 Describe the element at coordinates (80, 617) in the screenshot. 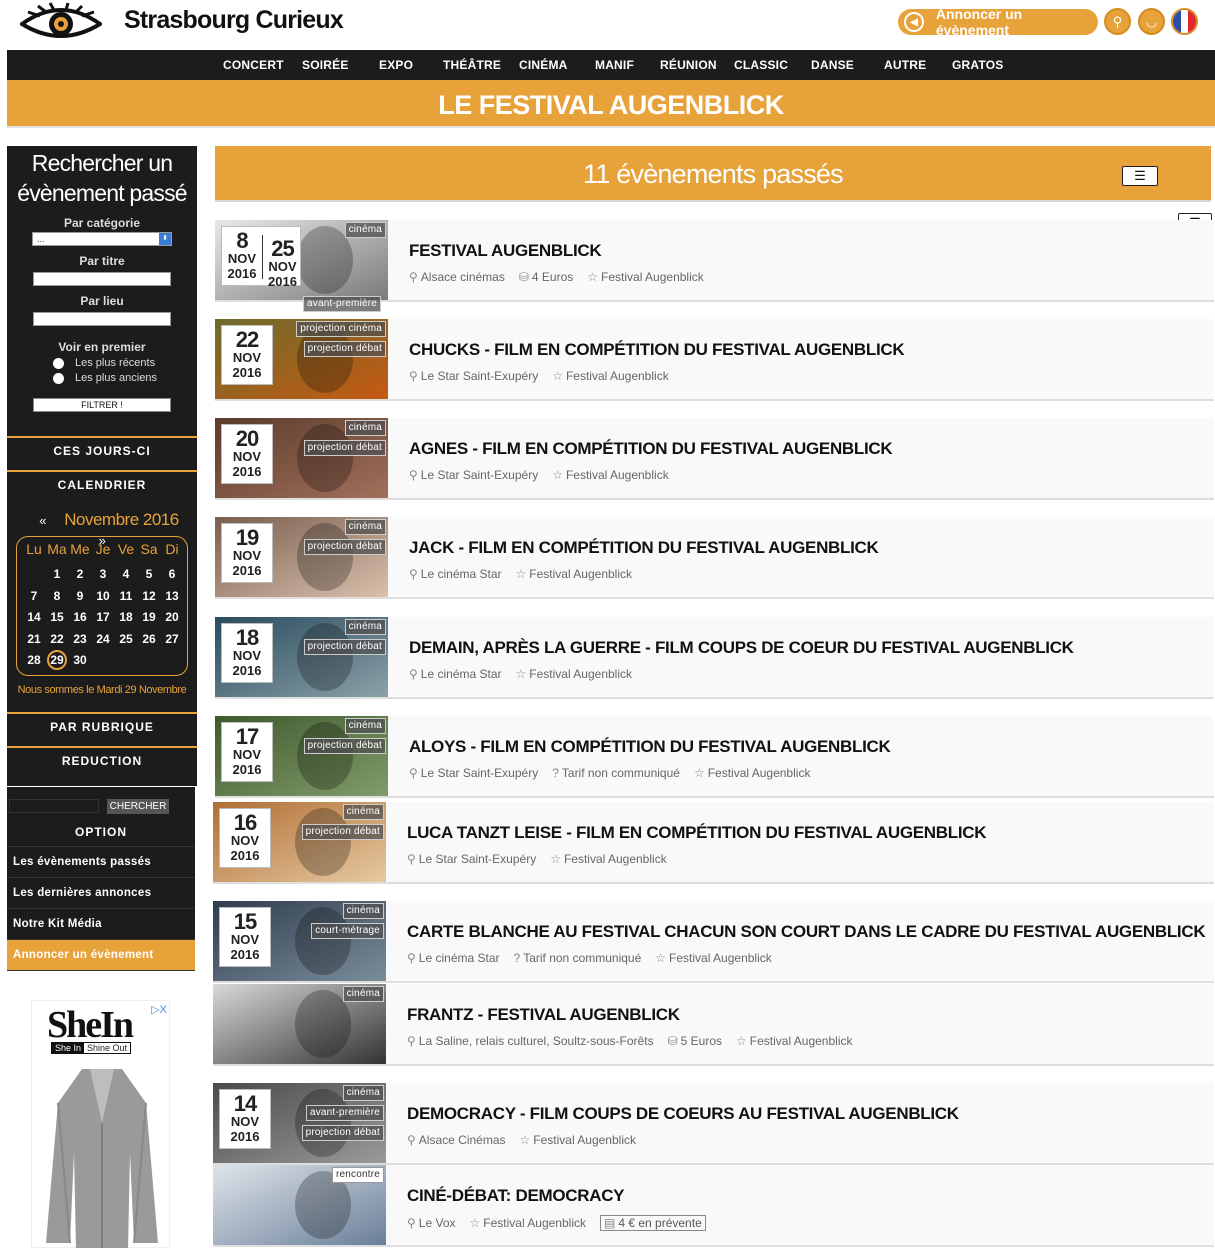

I see `calendar-day: 16` at that location.